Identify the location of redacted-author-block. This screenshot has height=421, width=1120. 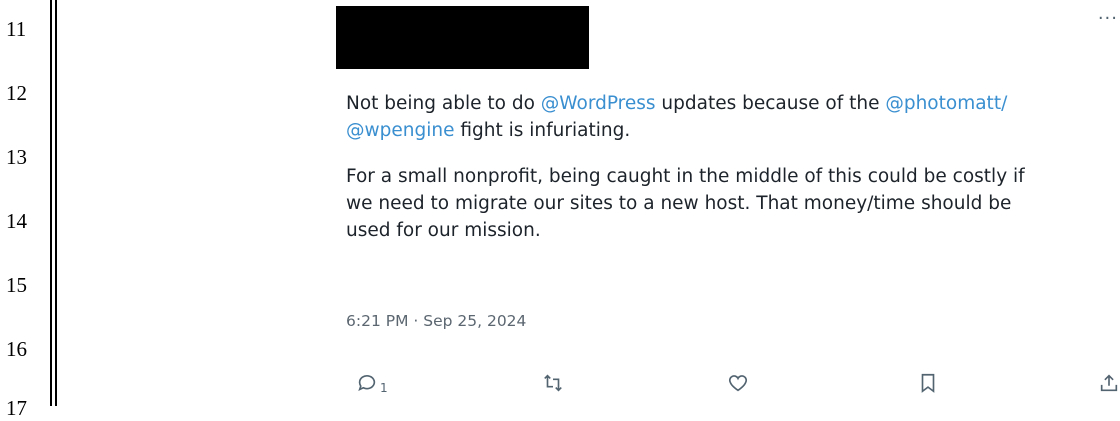
(462, 37).